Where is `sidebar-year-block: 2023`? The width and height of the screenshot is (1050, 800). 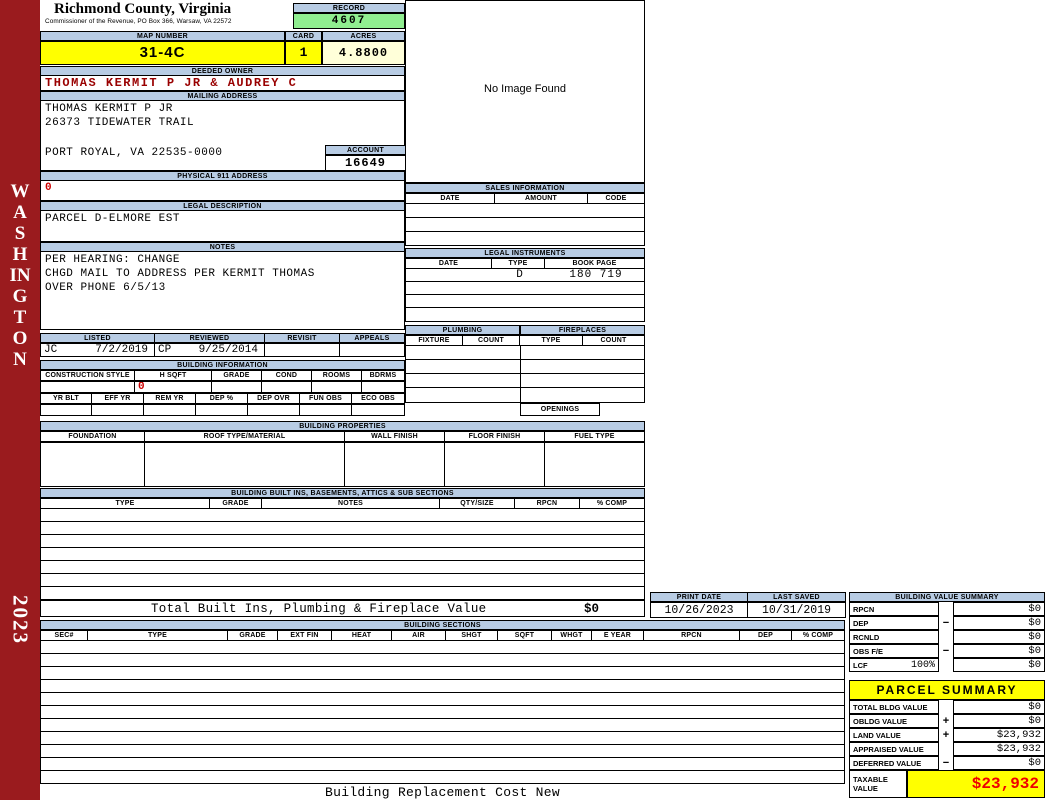
sidebar-year-block: 2023 is located at coordinates (20, 619).